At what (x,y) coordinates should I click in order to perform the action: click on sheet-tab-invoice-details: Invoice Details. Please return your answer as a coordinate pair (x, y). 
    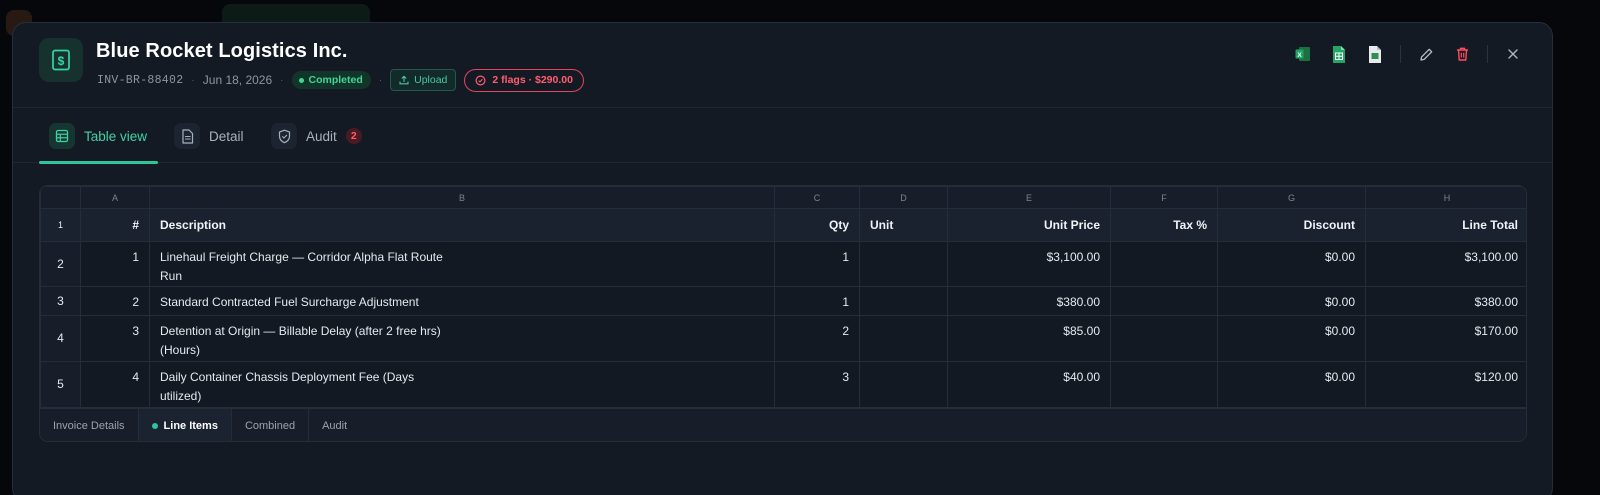
    Looking at the image, I should click on (89, 425).